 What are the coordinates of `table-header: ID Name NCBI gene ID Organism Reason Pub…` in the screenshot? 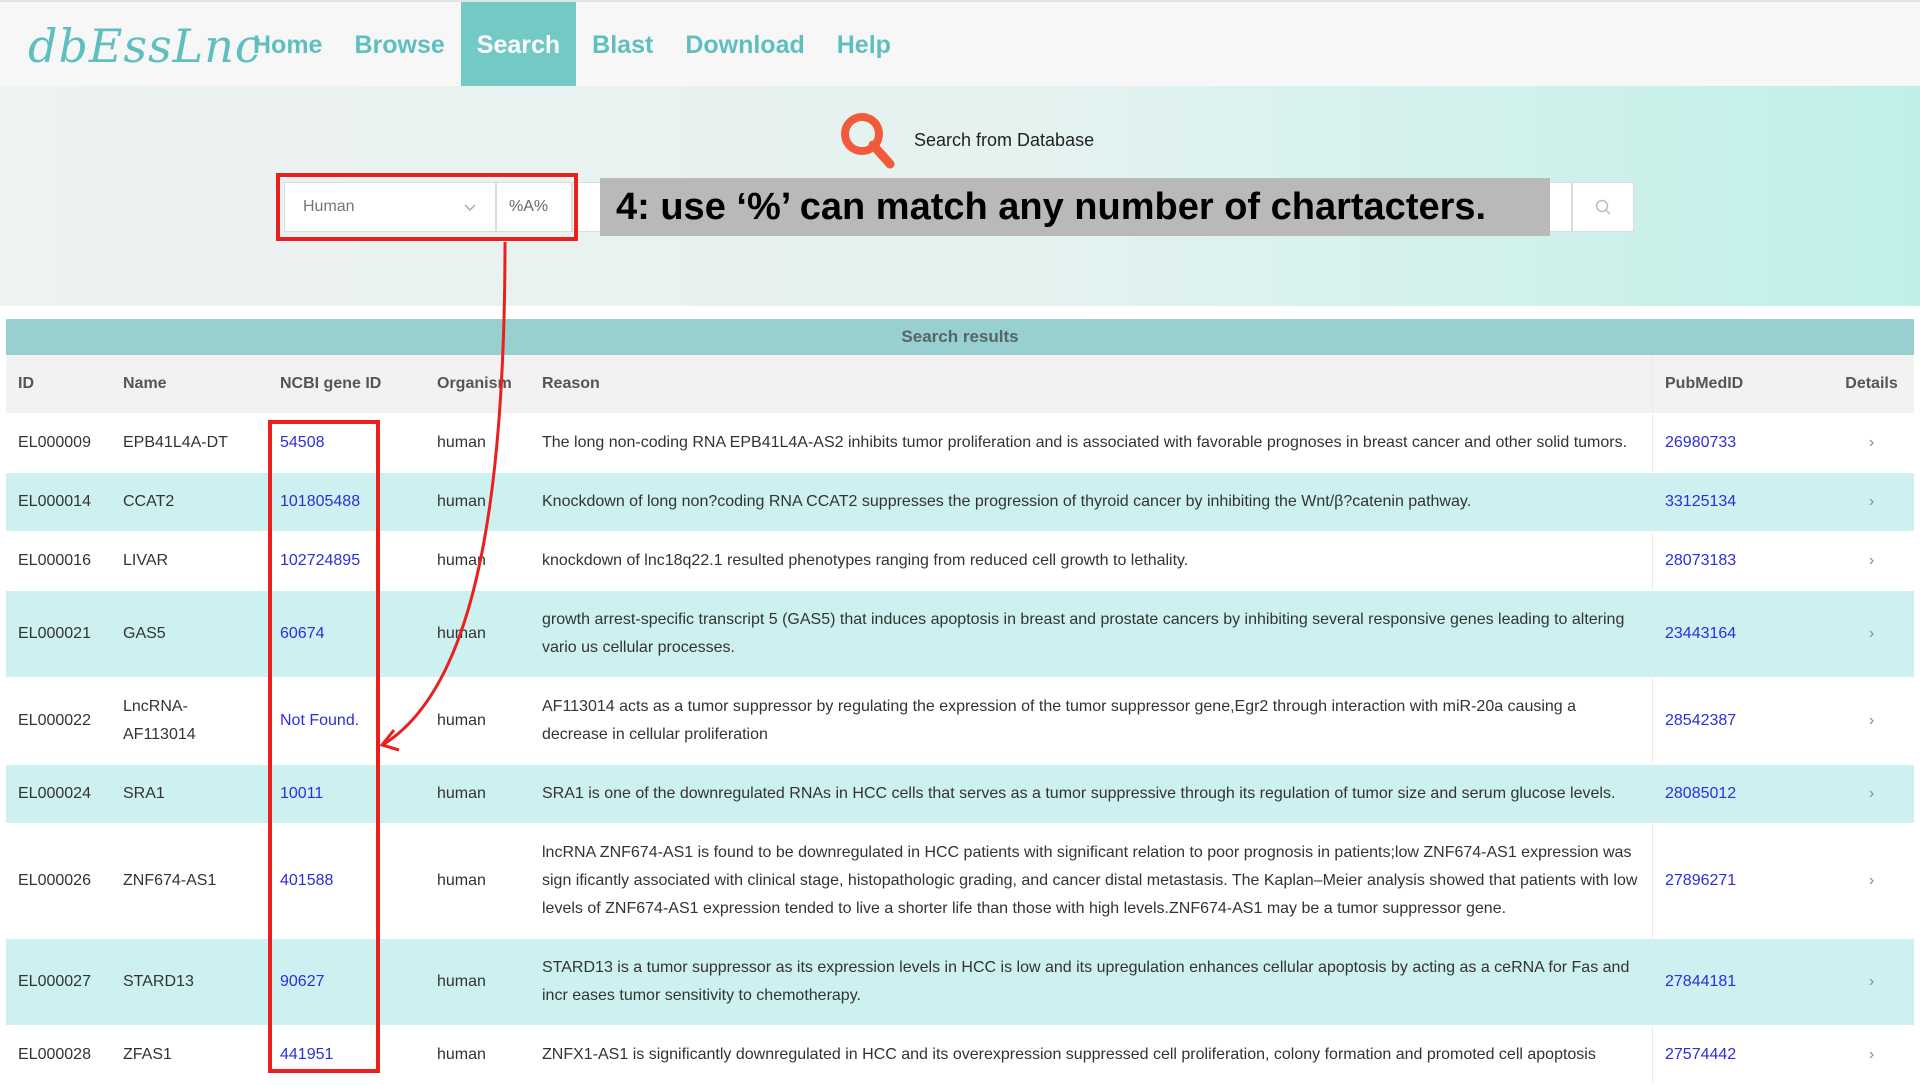 It's located at (960, 384).